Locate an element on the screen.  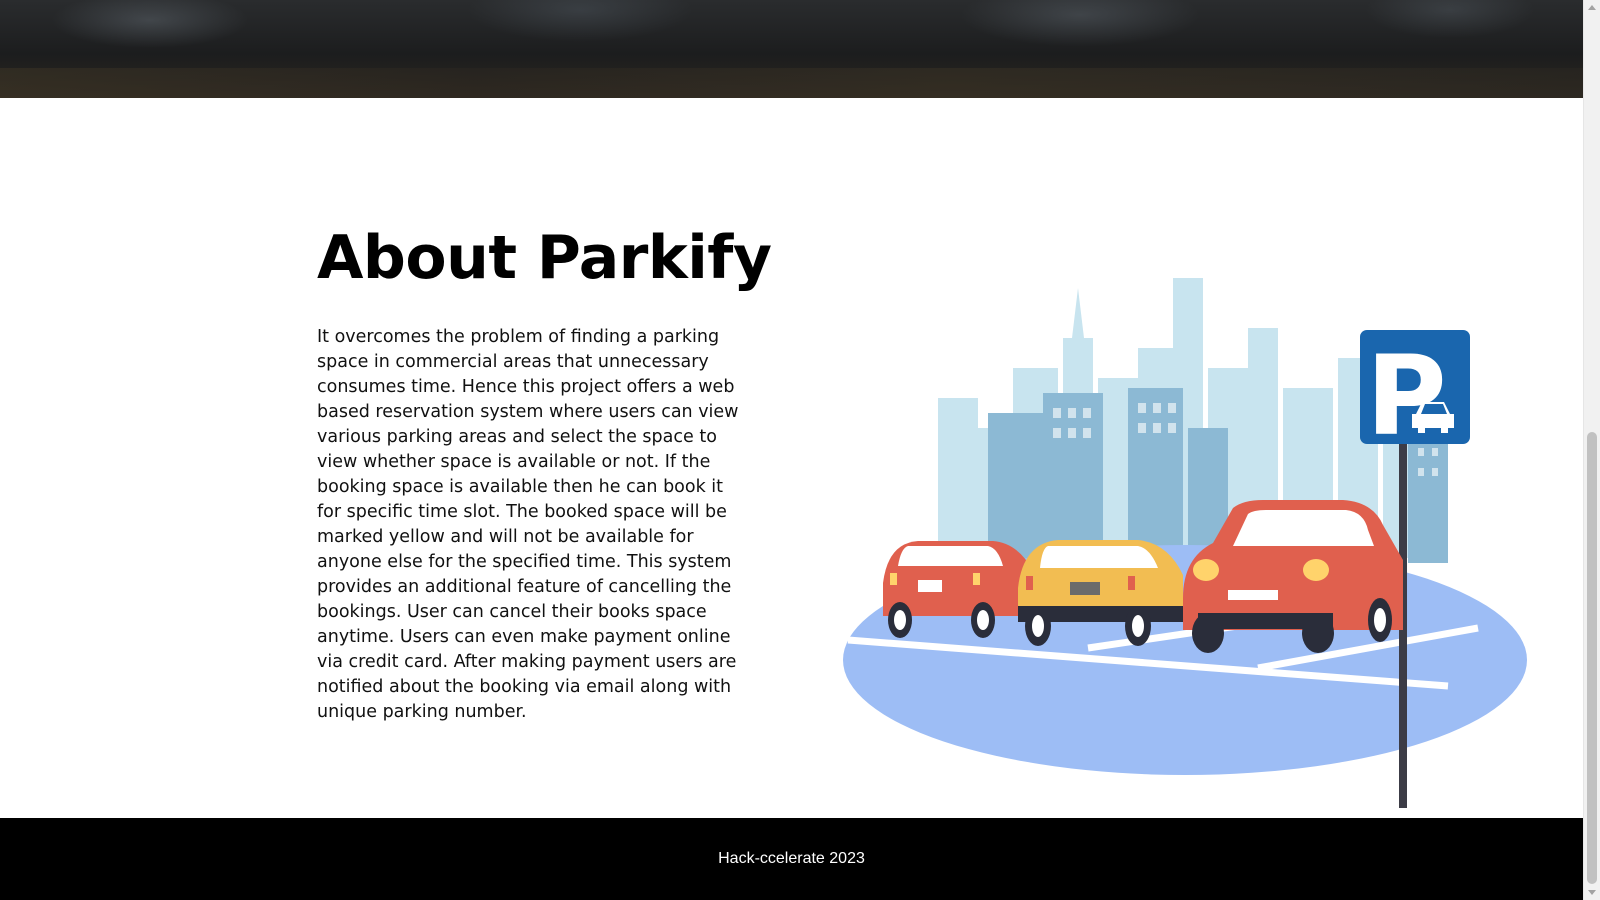
scroll-up-arrow-icon is located at coordinates (1592, 7).